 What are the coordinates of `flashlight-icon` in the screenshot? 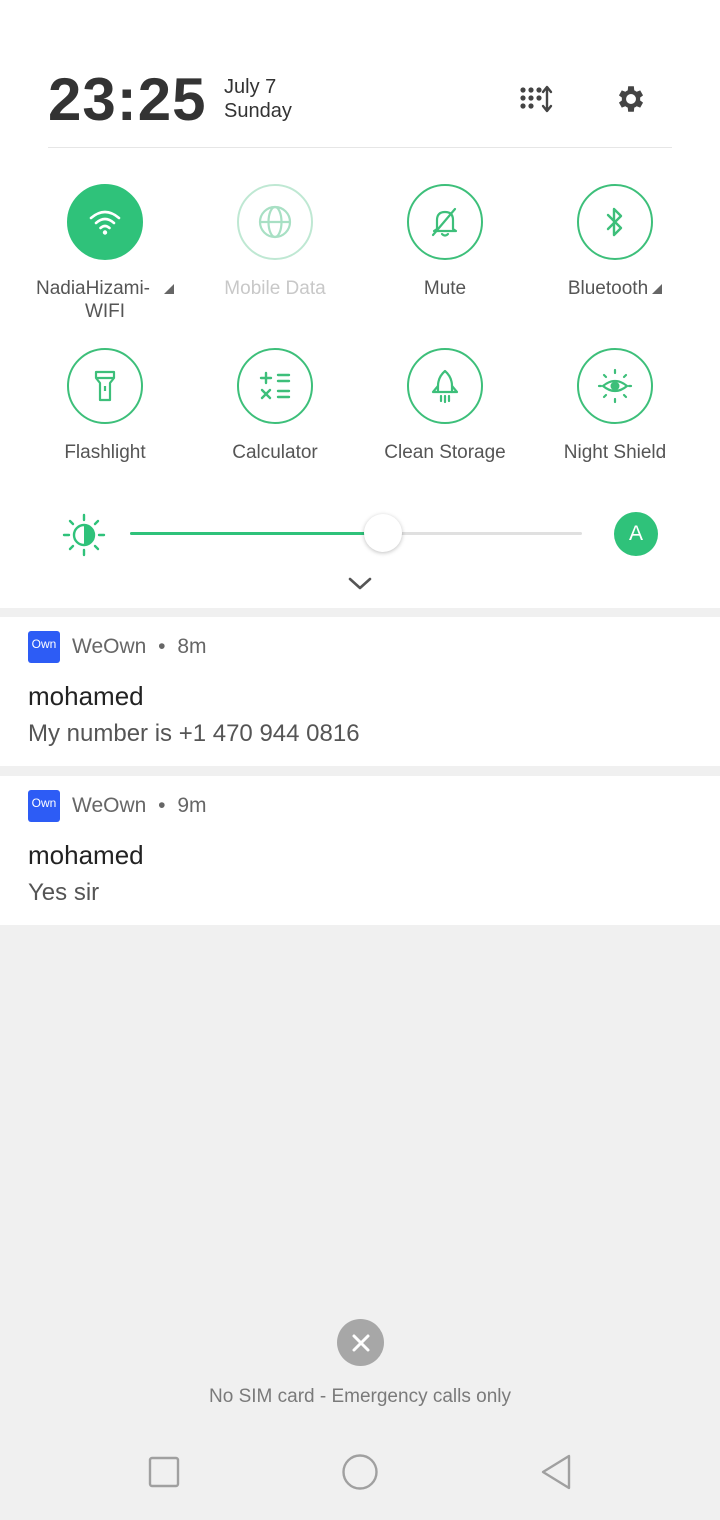 It's located at (105, 386).